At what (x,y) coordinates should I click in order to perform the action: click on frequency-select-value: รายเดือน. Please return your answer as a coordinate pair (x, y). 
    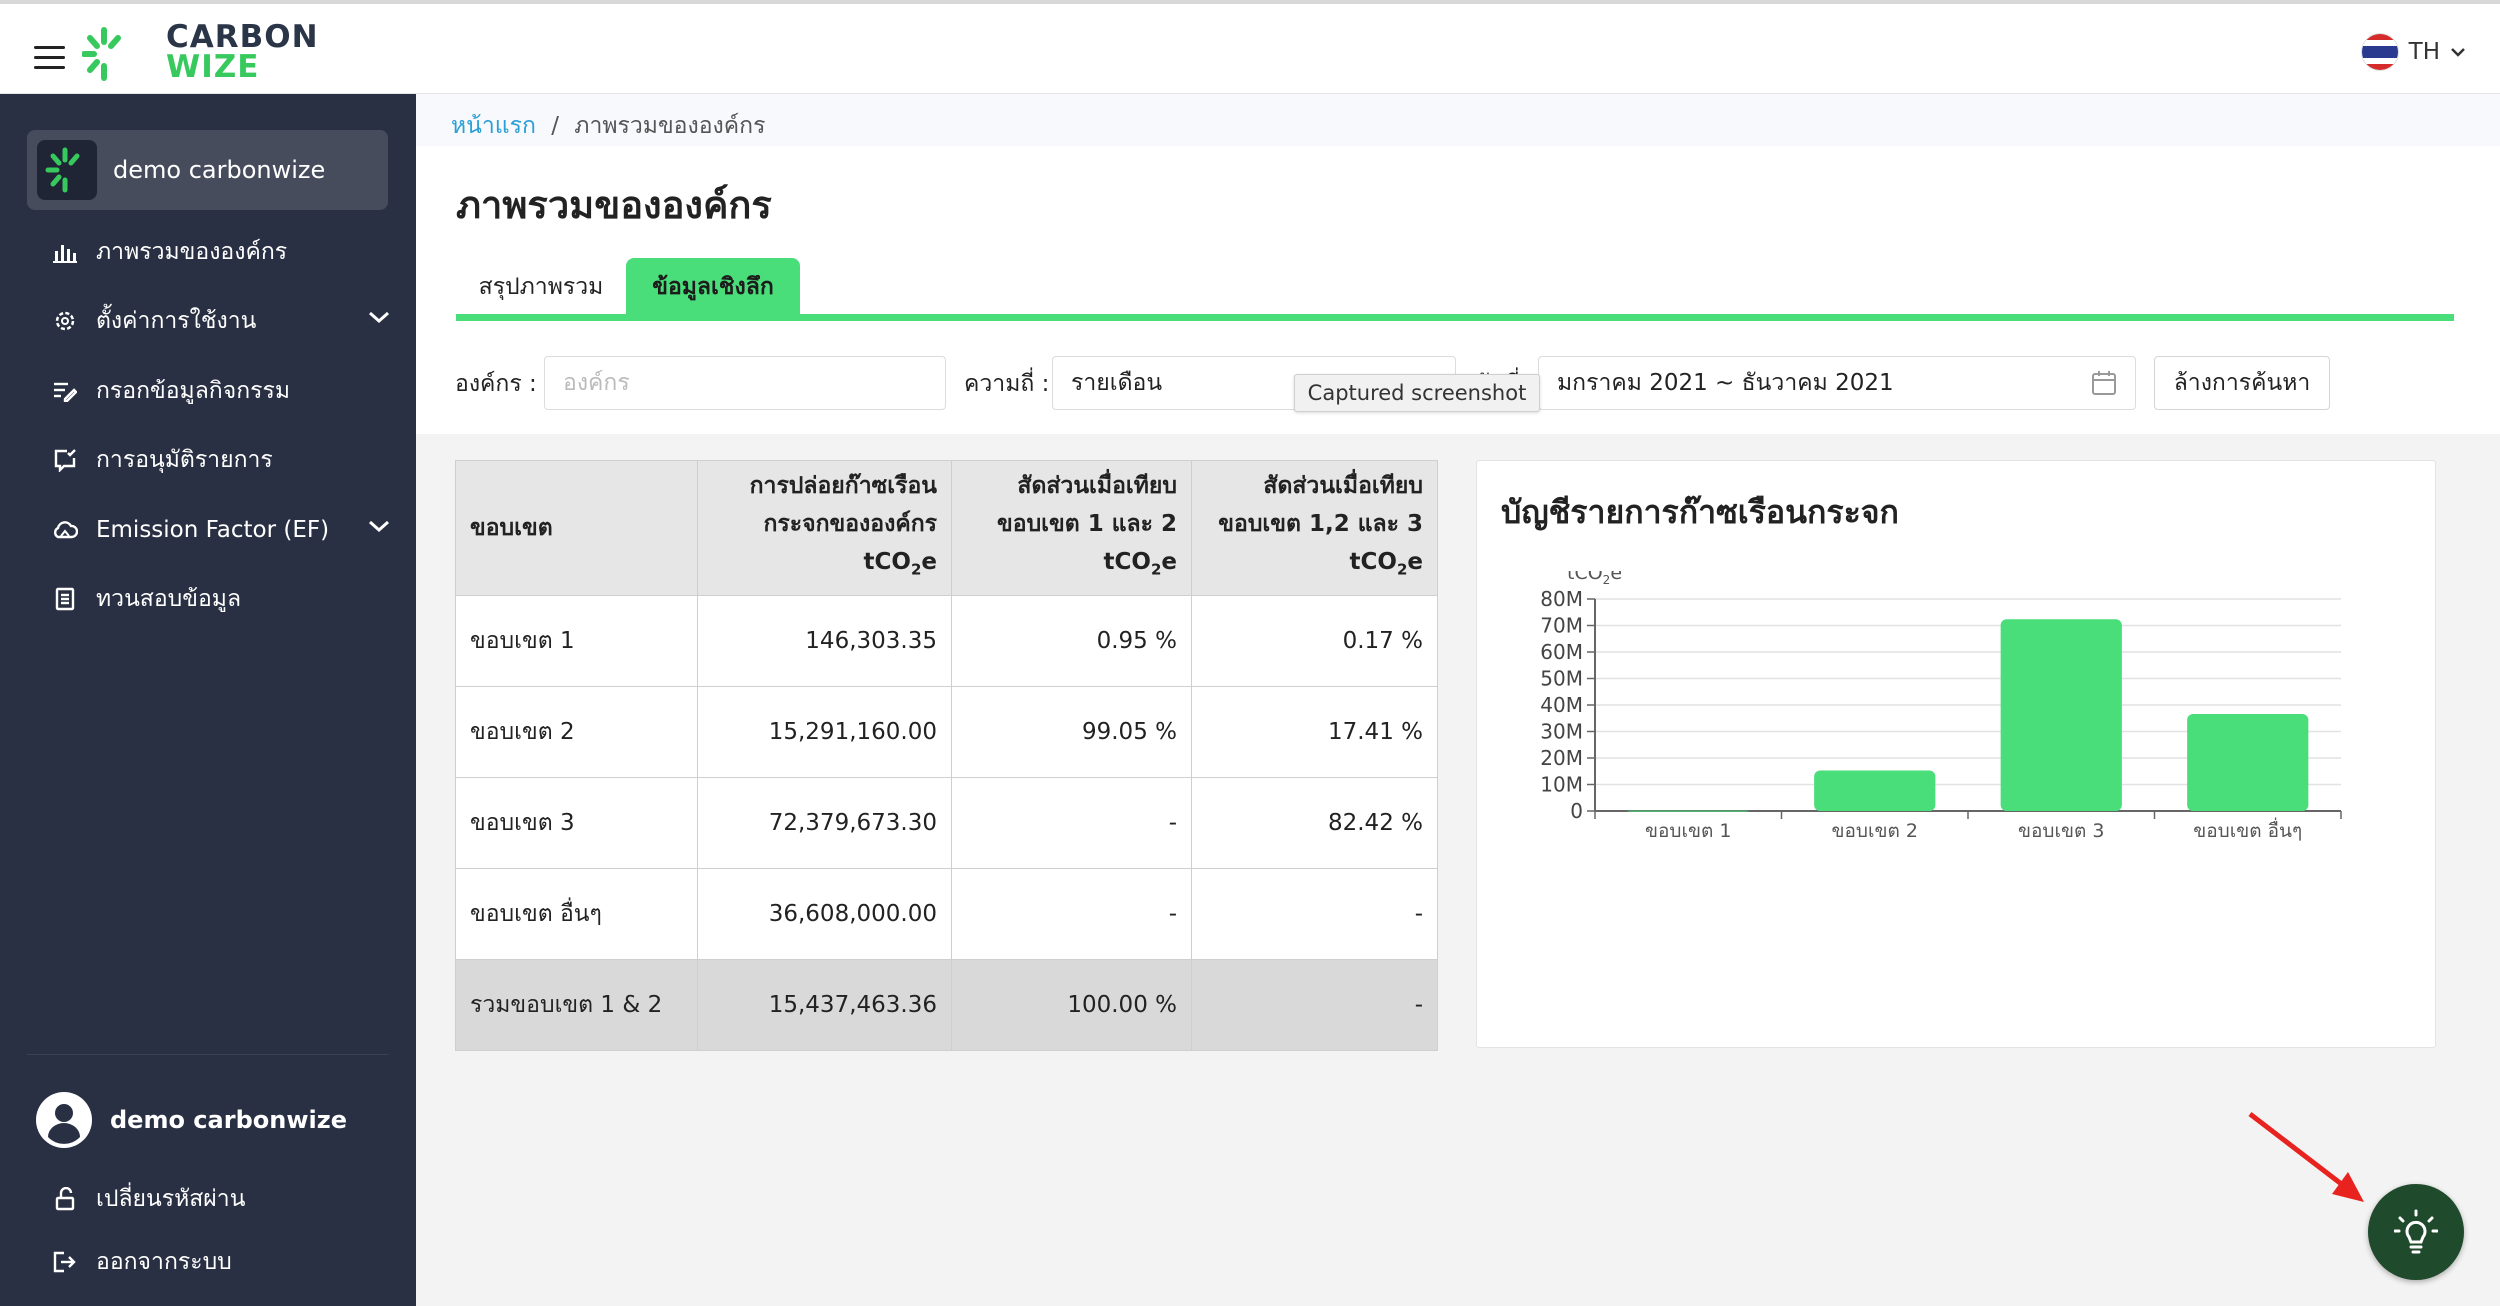
    Looking at the image, I should click on (1117, 383).